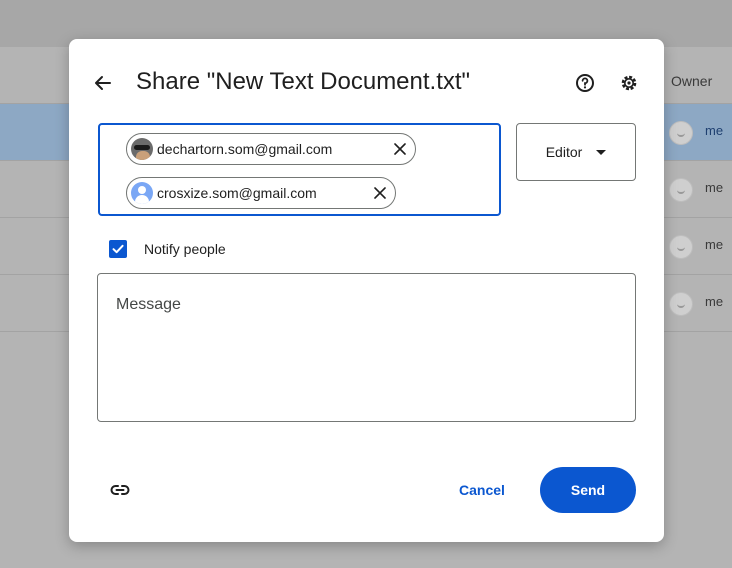  I want to click on dialog-title: Share "New Text Document.txt", so click(303, 81).